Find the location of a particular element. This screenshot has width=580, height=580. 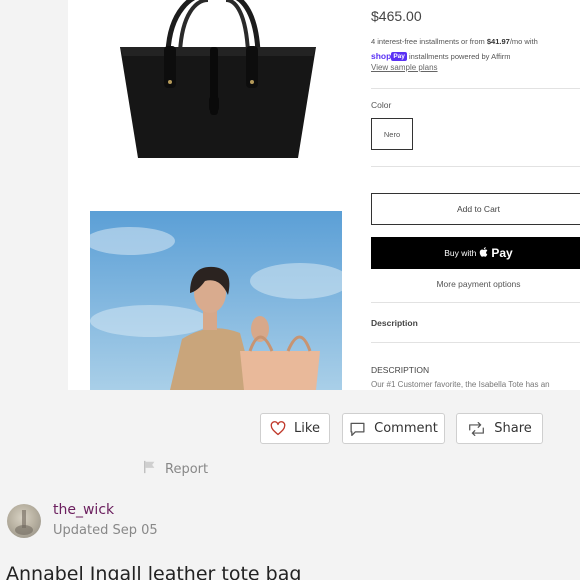

installments-suffix: /mo with is located at coordinates (523, 41).